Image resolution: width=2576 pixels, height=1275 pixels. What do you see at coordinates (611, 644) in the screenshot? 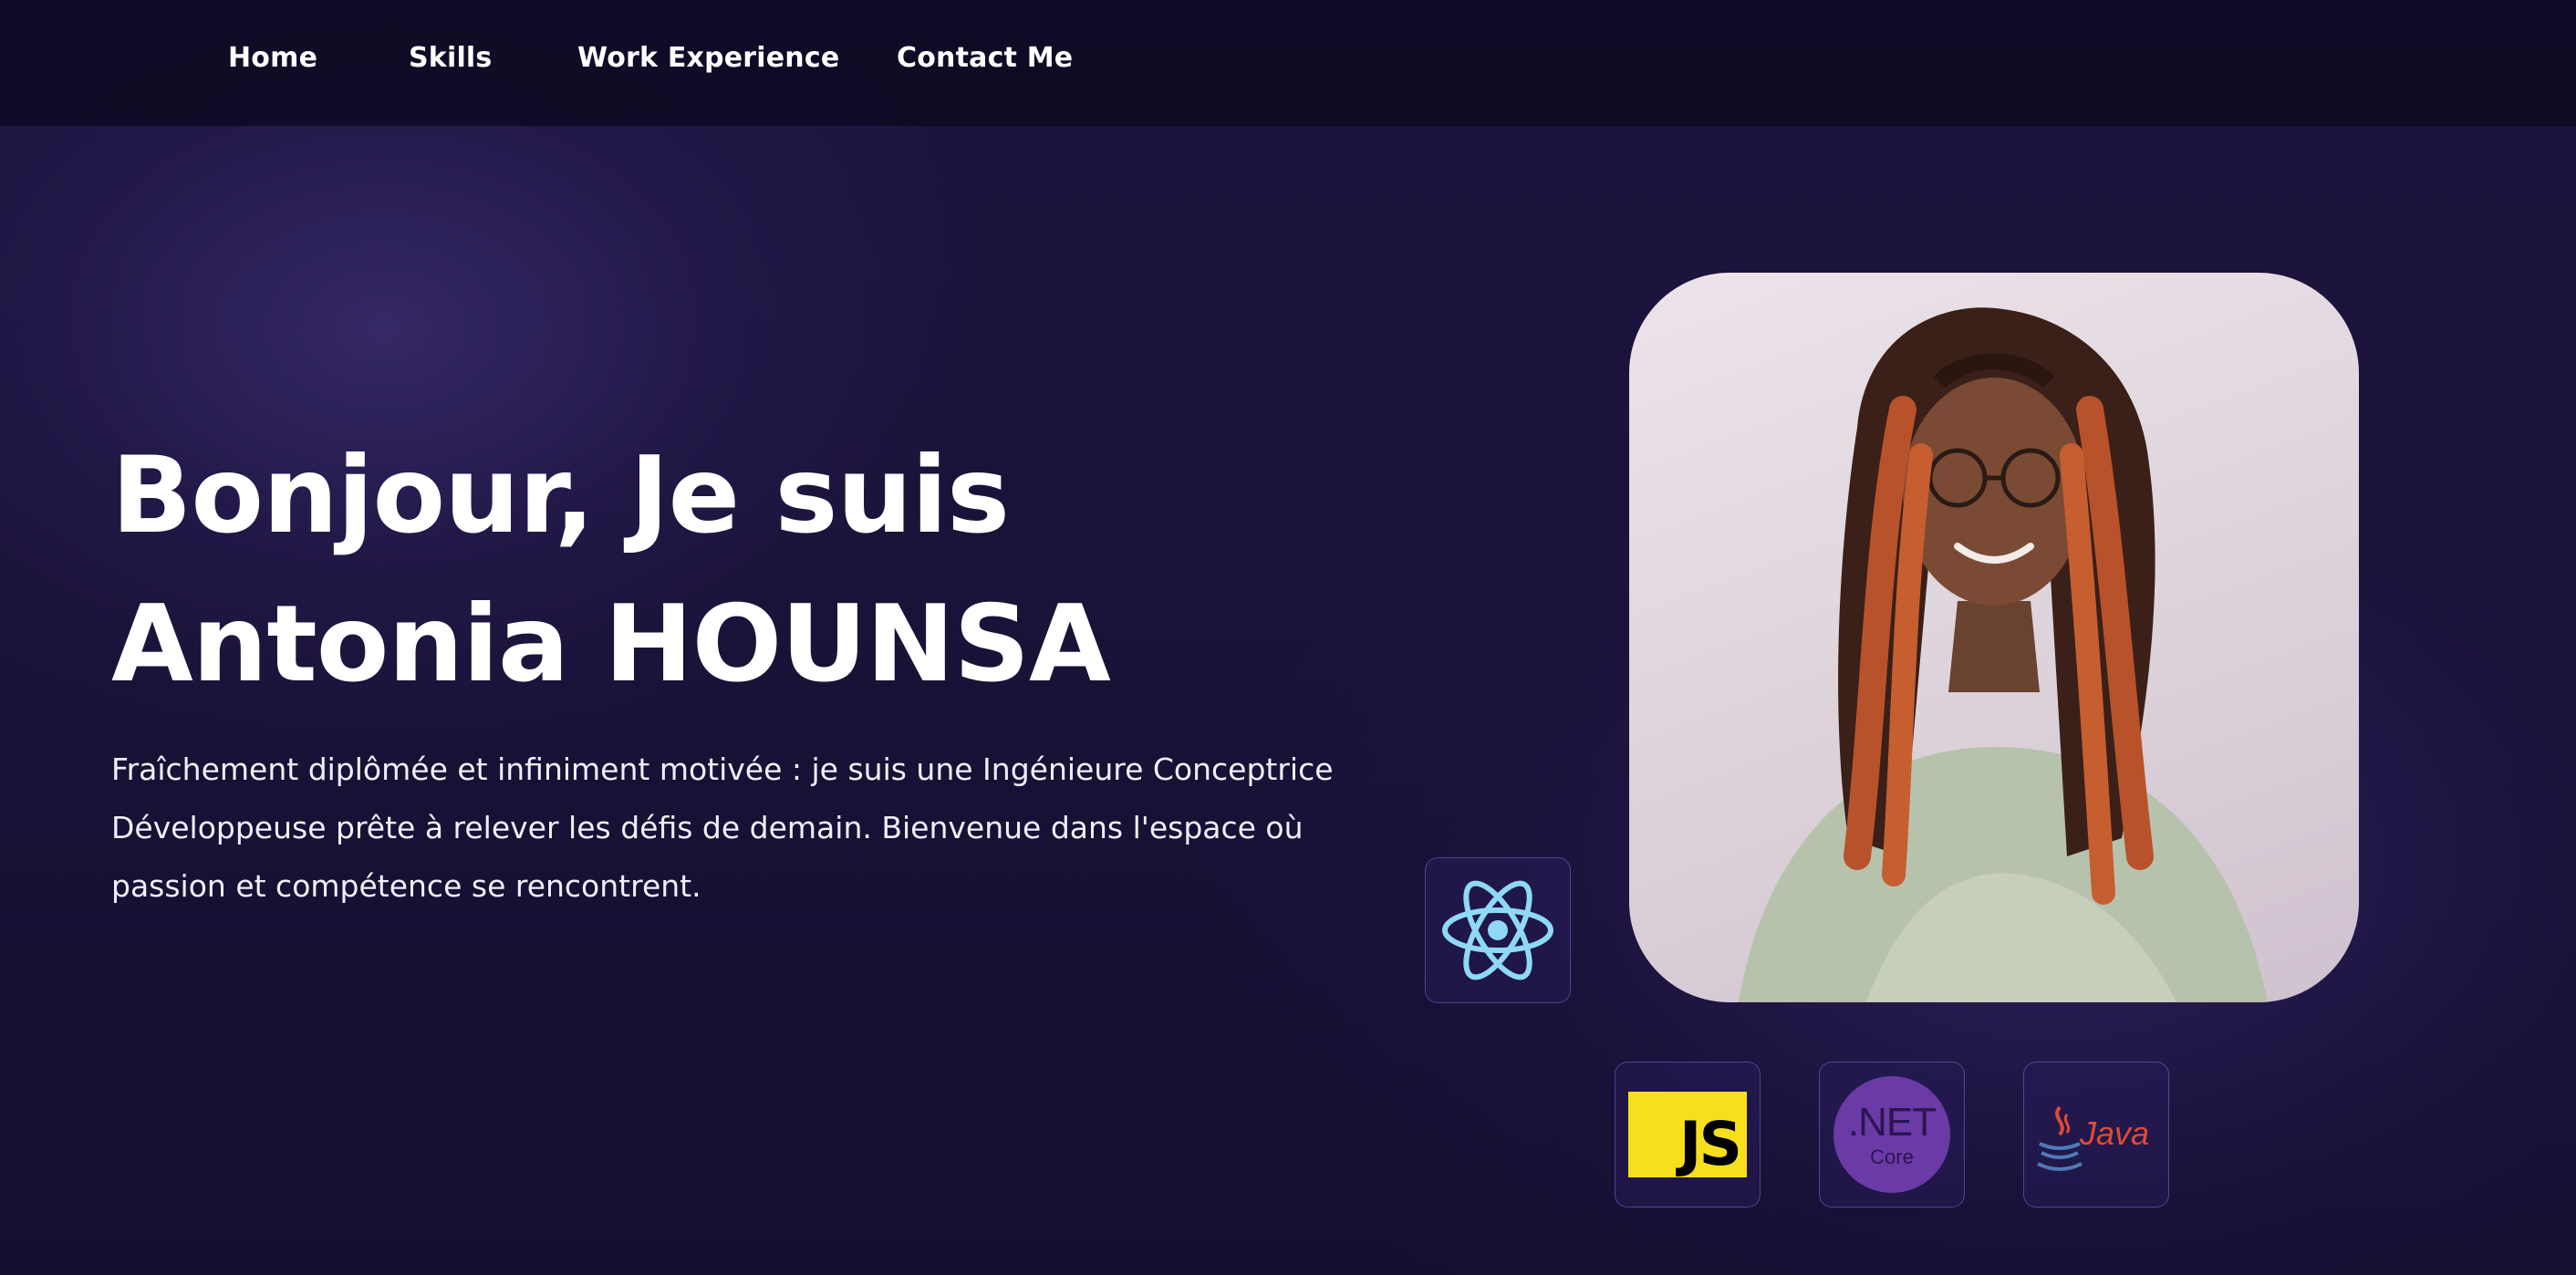
I see `headline-line-2: Antonia HOUNSA` at bounding box center [611, 644].